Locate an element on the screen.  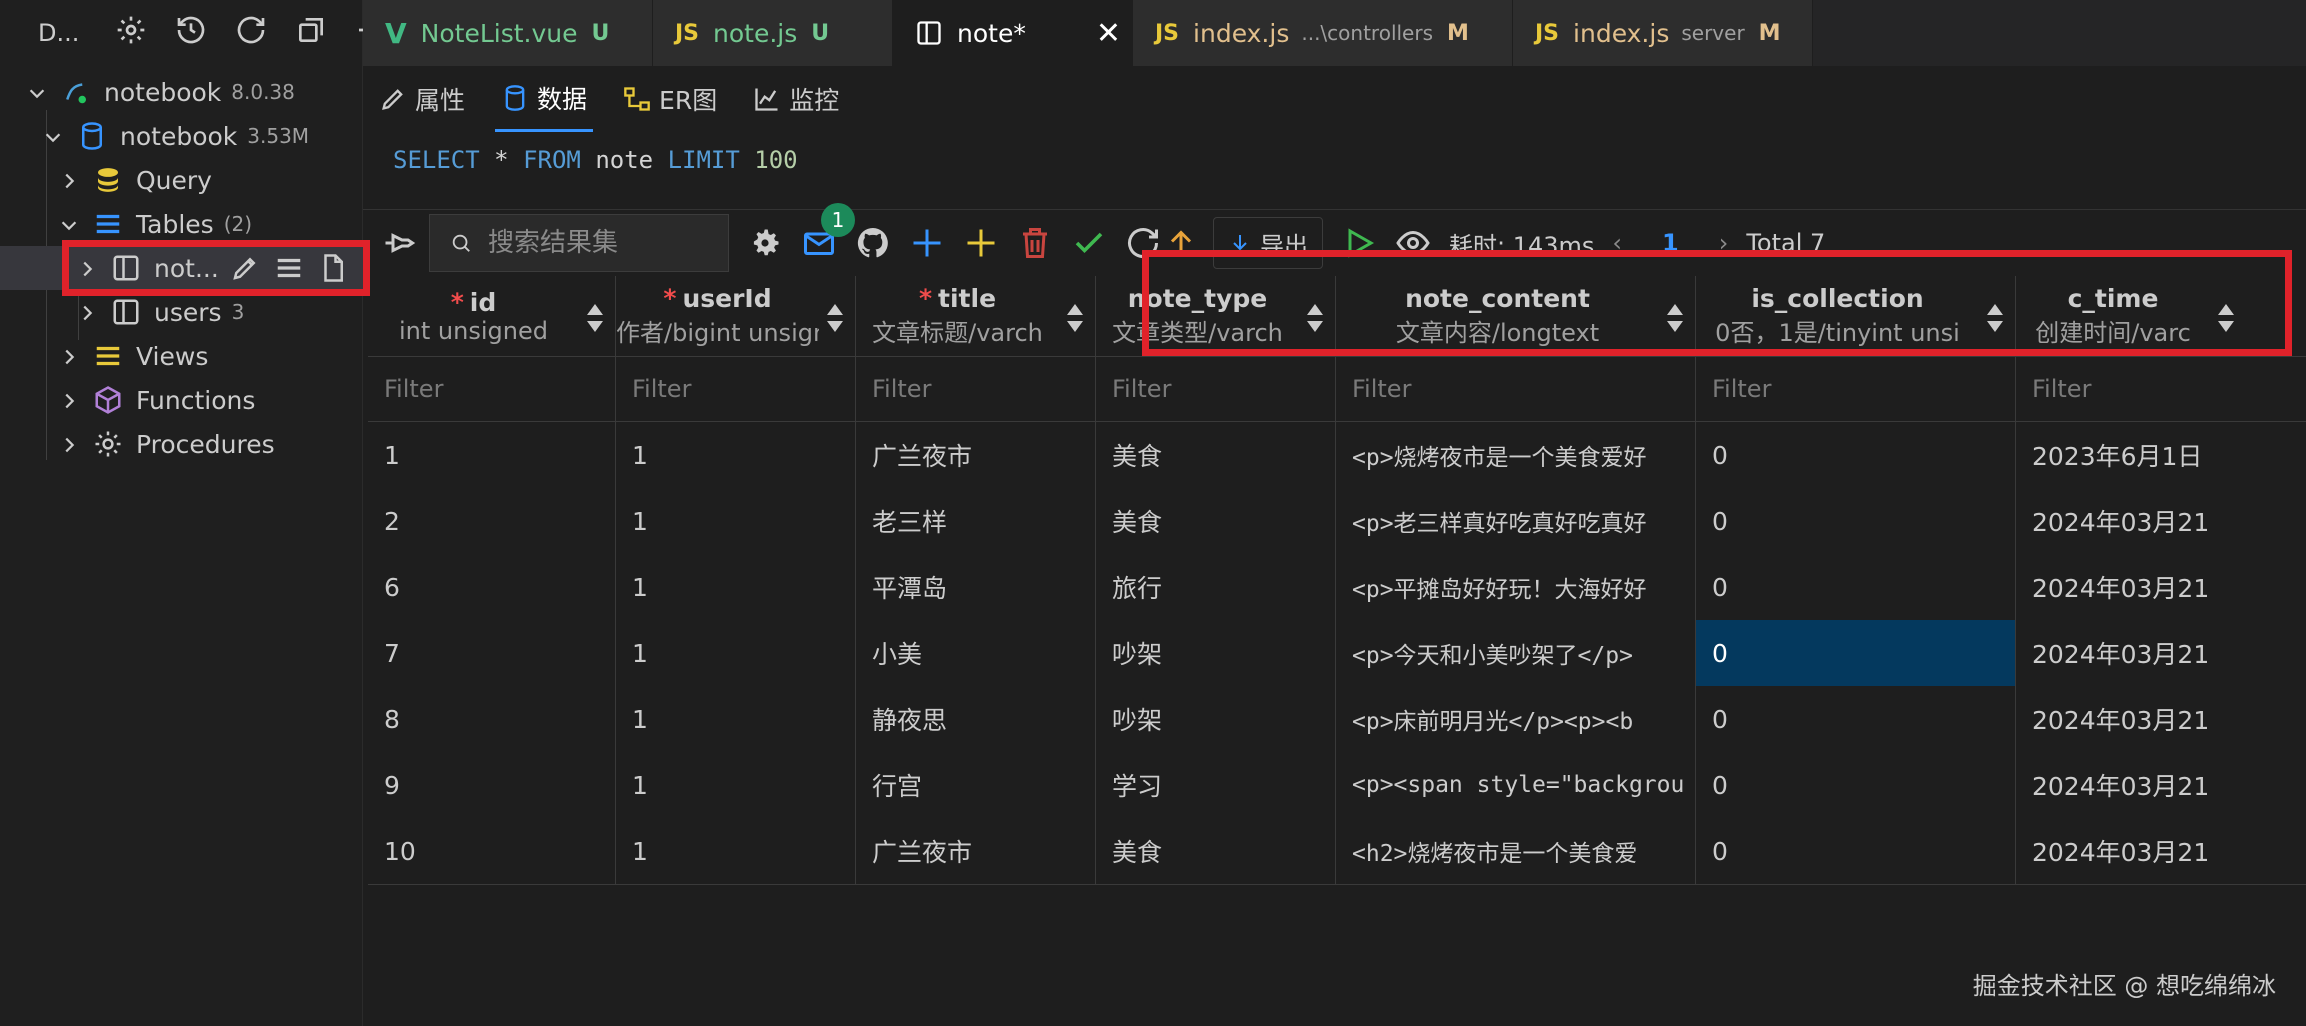
sql-editor: SELECT * FROM note LIMIT 100 is located at coordinates (1334, 171).